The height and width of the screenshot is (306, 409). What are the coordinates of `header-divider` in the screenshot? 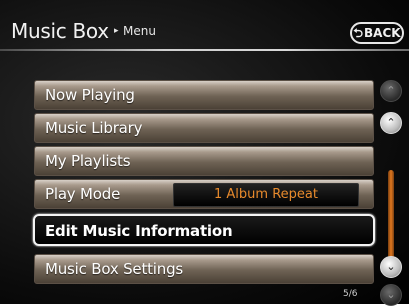 It's located at (204, 50).